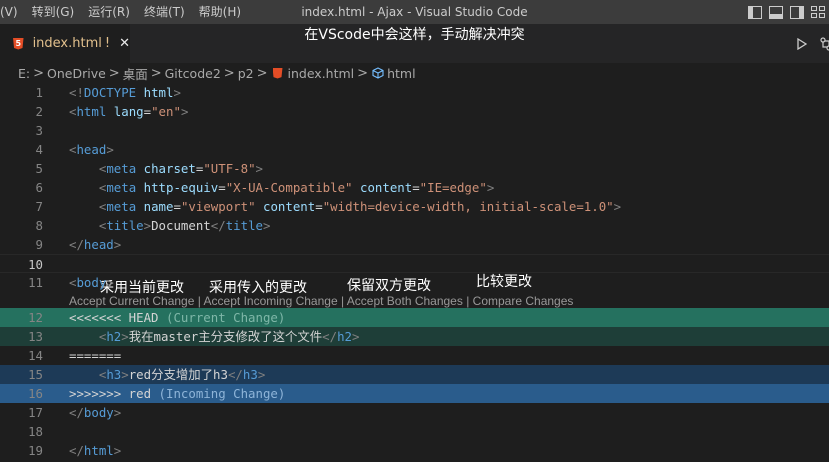 Image resolution: width=829 pixels, height=462 pixels. Describe the element at coordinates (158, 206) in the screenshot. I see `code-token: name` at that location.